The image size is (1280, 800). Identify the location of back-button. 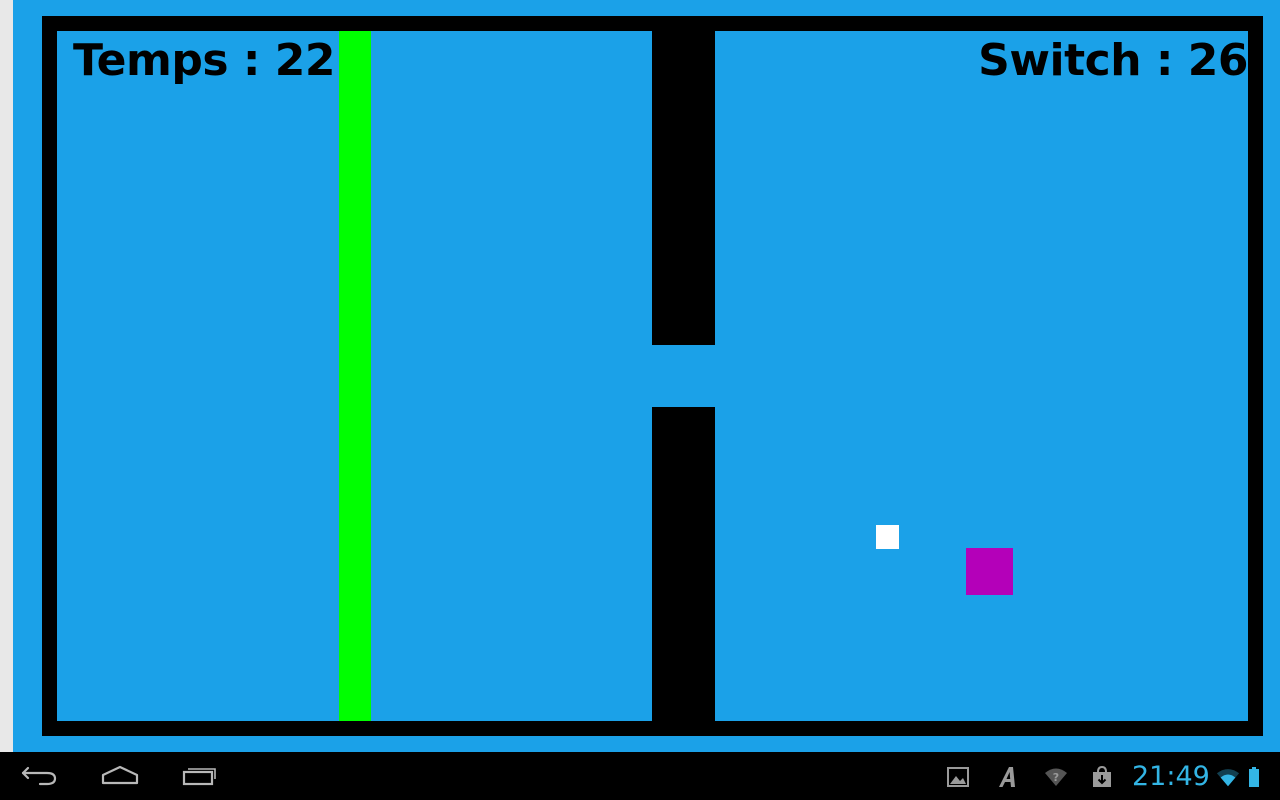
(40, 776).